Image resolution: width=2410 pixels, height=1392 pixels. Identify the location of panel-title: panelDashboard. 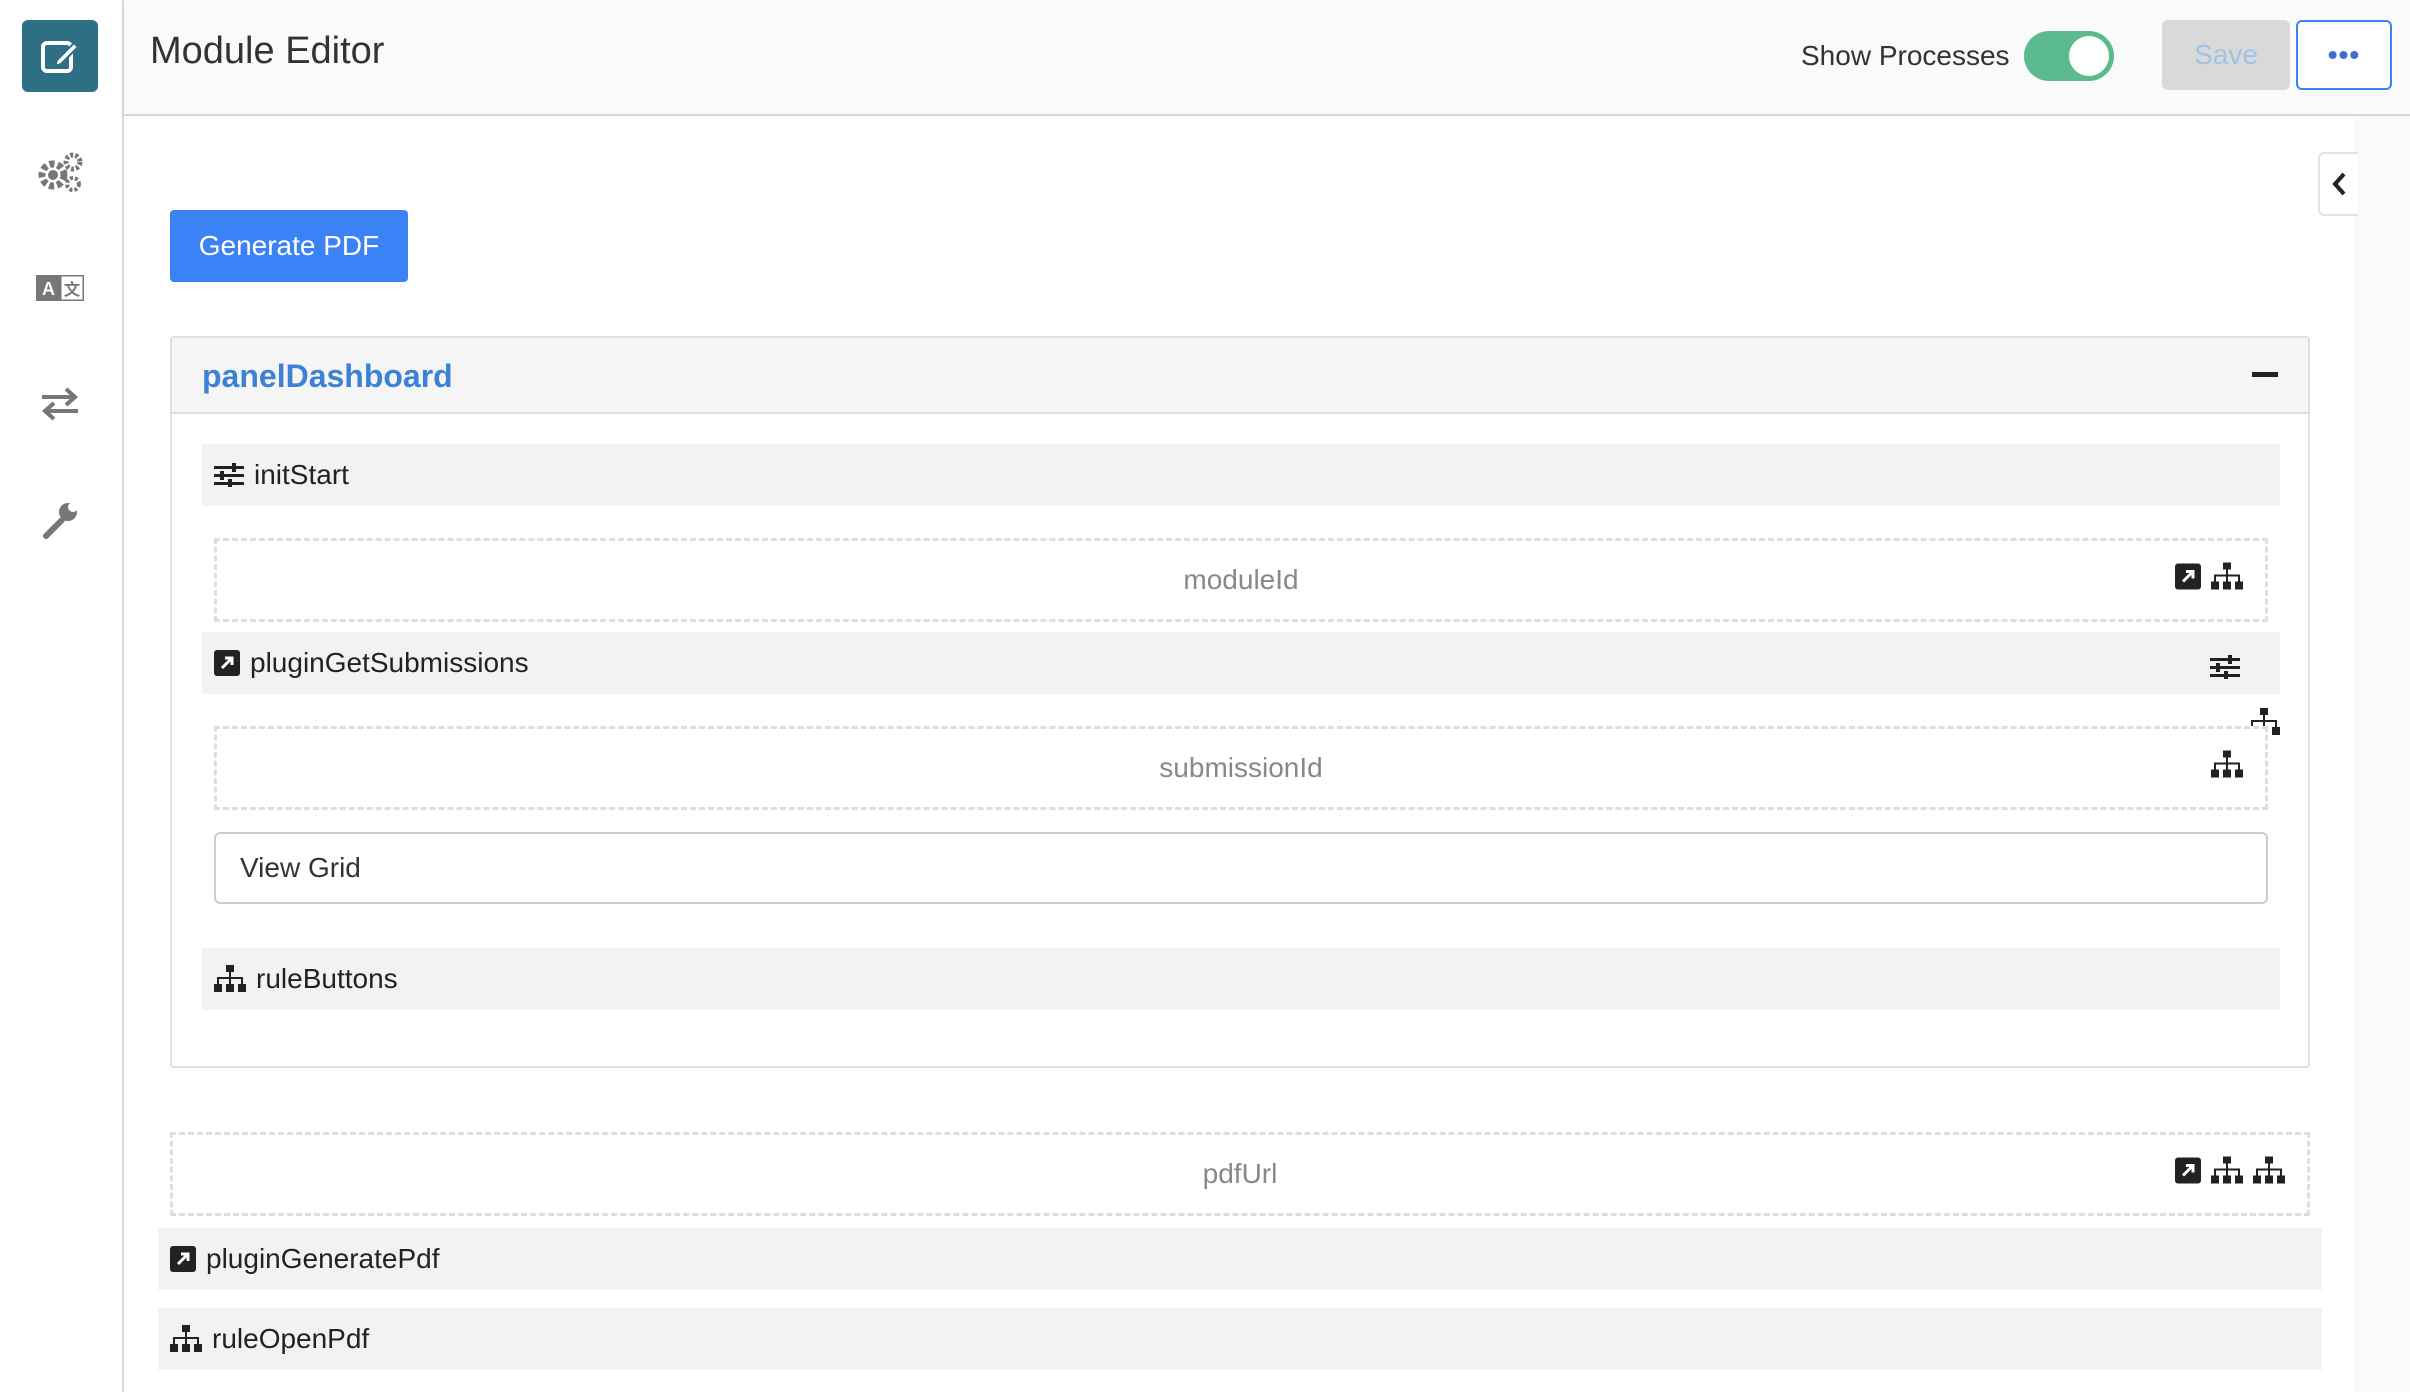
(327, 376).